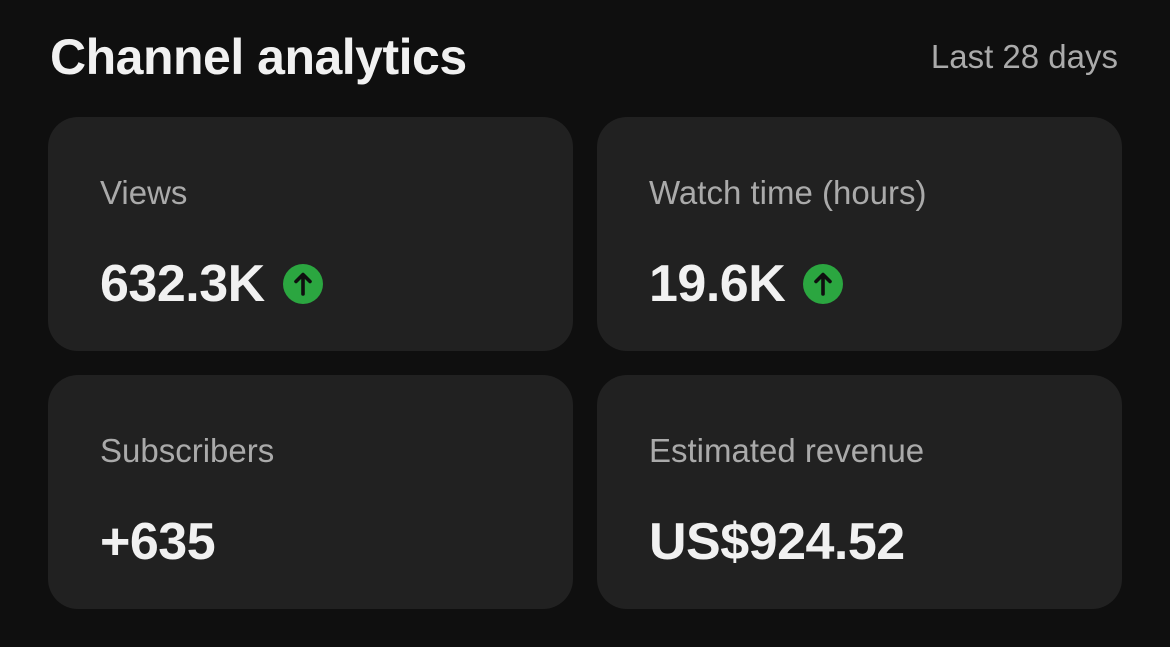 Image resolution: width=1170 pixels, height=647 pixels. What do you see at coordinates (182, 284) in the screenshot?
I see `views-value: 632.3K` at bounding box center [182, 284].